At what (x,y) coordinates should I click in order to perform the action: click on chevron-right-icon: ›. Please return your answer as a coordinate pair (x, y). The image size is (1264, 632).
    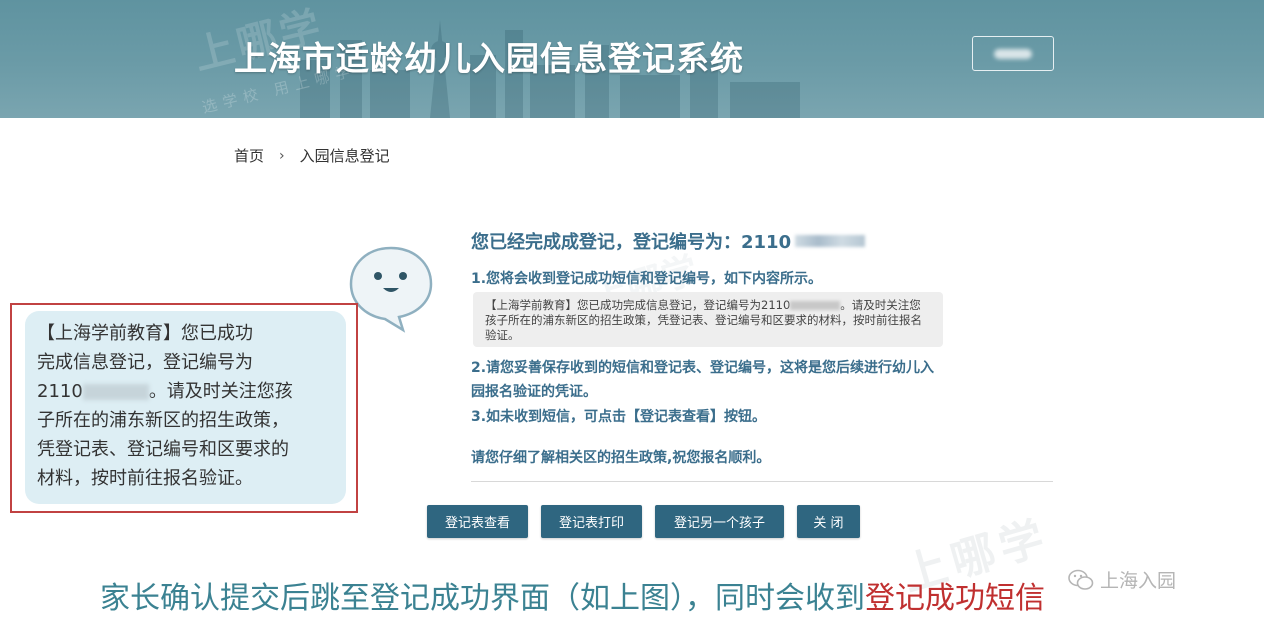
    Looking at the image, I should click on (282, 155).